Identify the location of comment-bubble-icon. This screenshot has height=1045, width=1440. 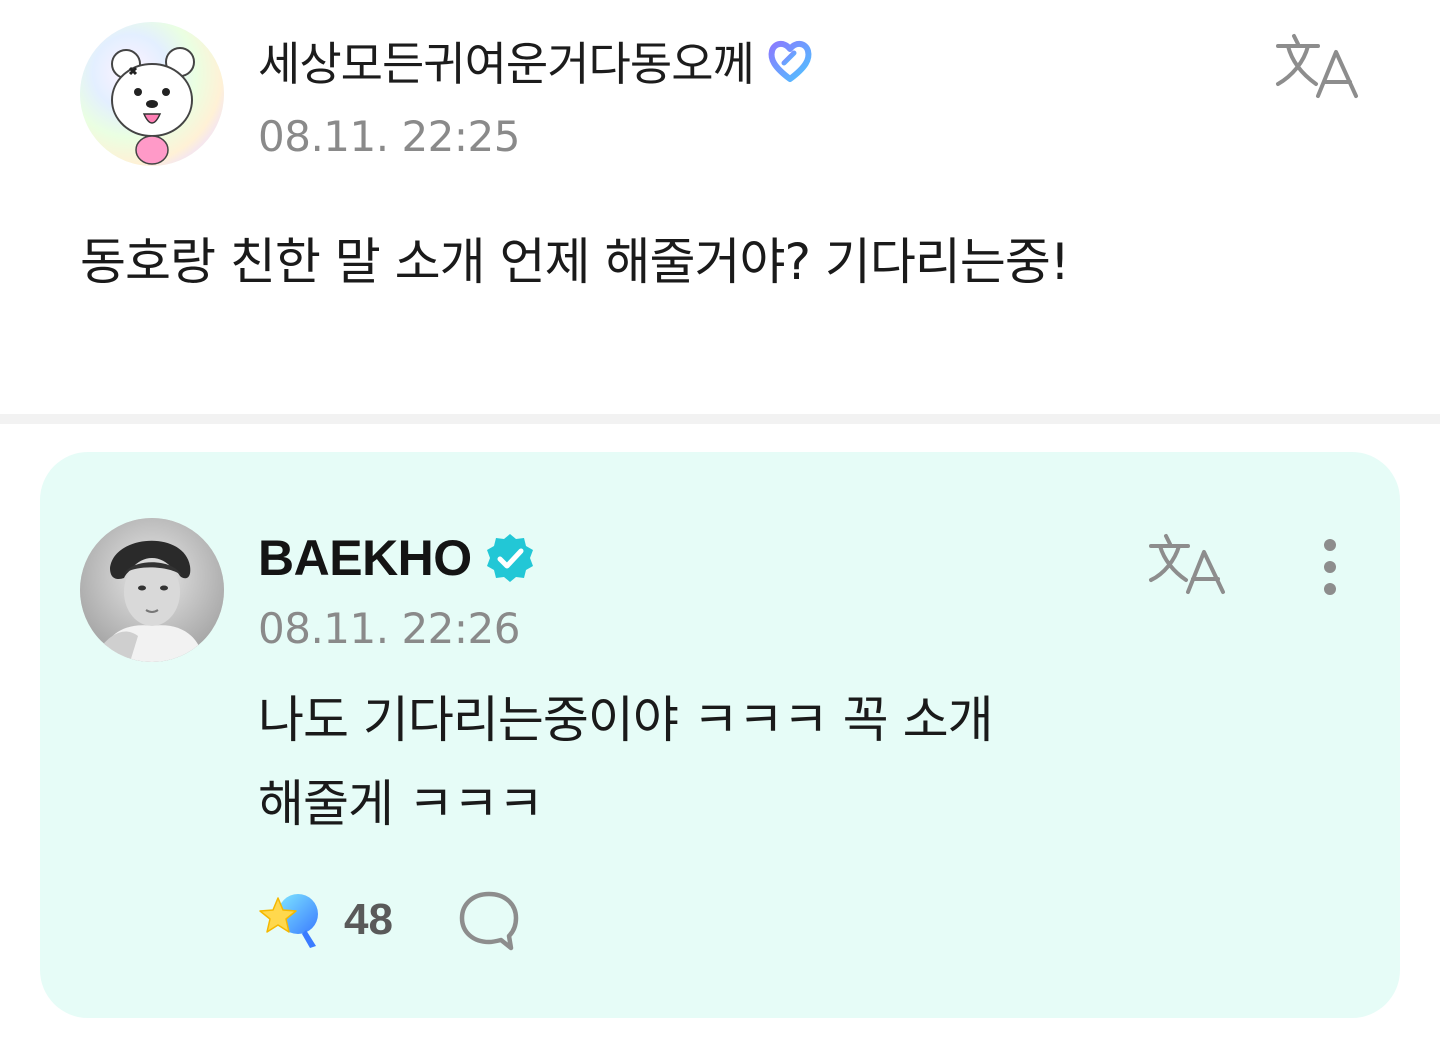
(489, 920).